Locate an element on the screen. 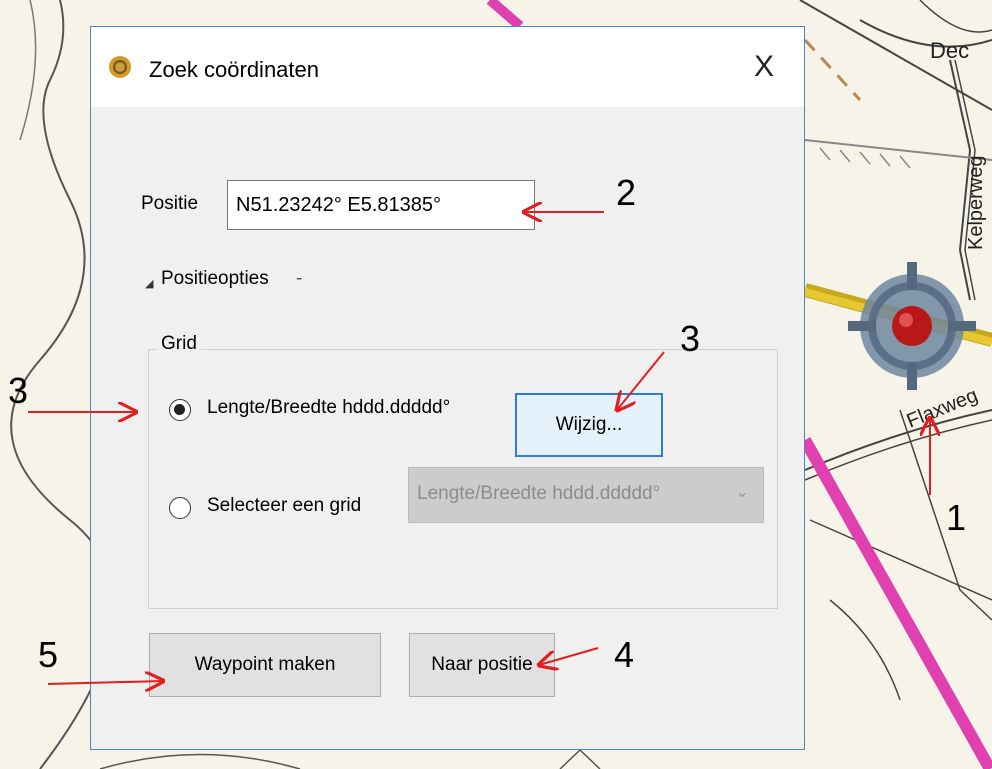 Image resolution: width=992 pixels, height=769 pixels. latlon-radio is located at coordinates (180, 410).